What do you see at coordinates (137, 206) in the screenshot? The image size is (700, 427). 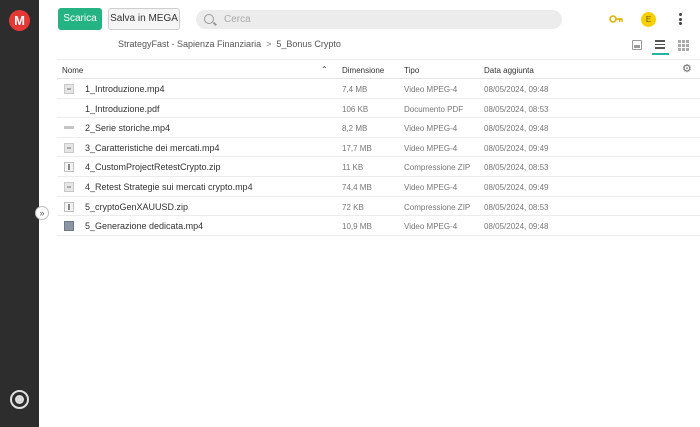 I see `file-name: 5_cryptoGenXAUUSD.zip` at bounding box center [137, 206].